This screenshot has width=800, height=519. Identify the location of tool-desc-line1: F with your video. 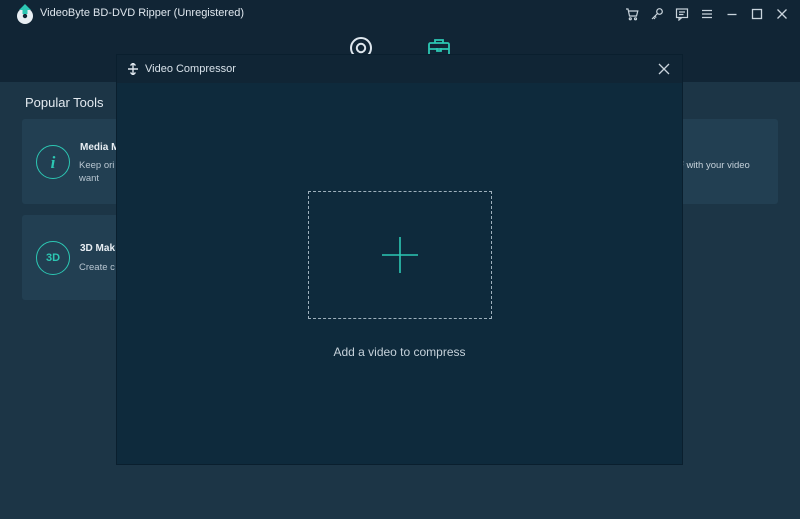
(714, 165).